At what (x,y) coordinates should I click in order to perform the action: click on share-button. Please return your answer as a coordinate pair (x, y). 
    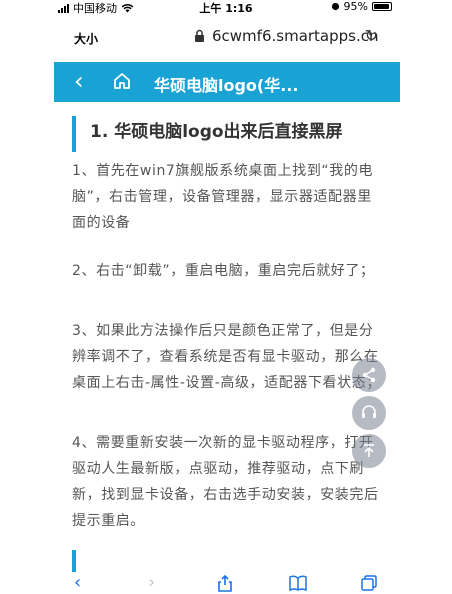
    Looking at the image, I should click on (369, 375).